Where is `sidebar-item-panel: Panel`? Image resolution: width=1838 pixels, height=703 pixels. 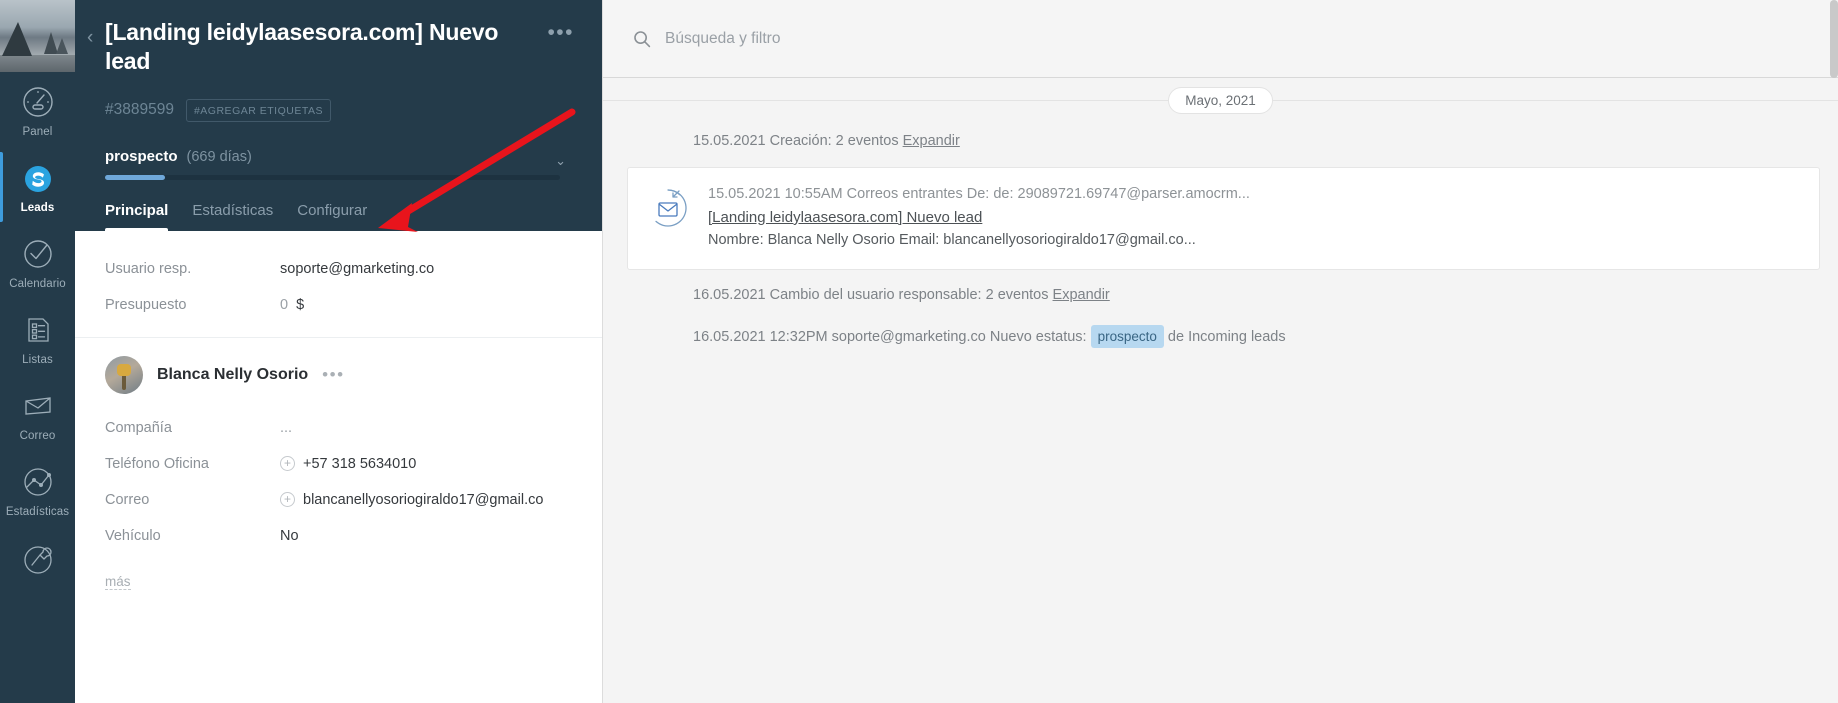 sidebar-item-panel: Panel is located at coordinates (37, 110).